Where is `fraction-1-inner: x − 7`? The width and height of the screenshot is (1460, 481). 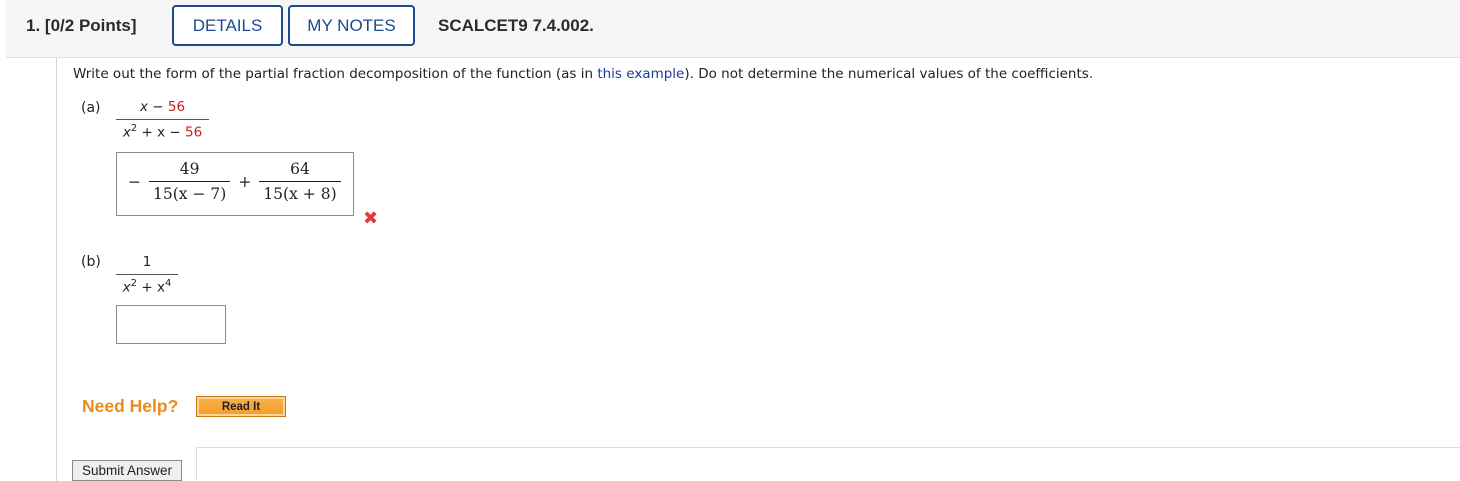 fraction-1-inner: x − 7 is located at coordinates (199, 194).